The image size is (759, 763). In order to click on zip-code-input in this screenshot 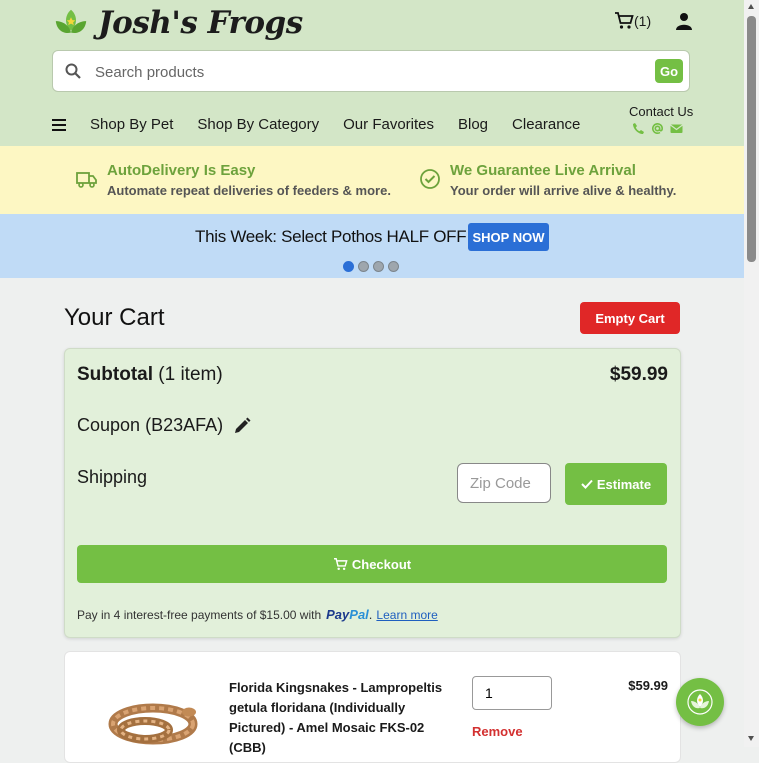, I will do `click(504, 483)`.